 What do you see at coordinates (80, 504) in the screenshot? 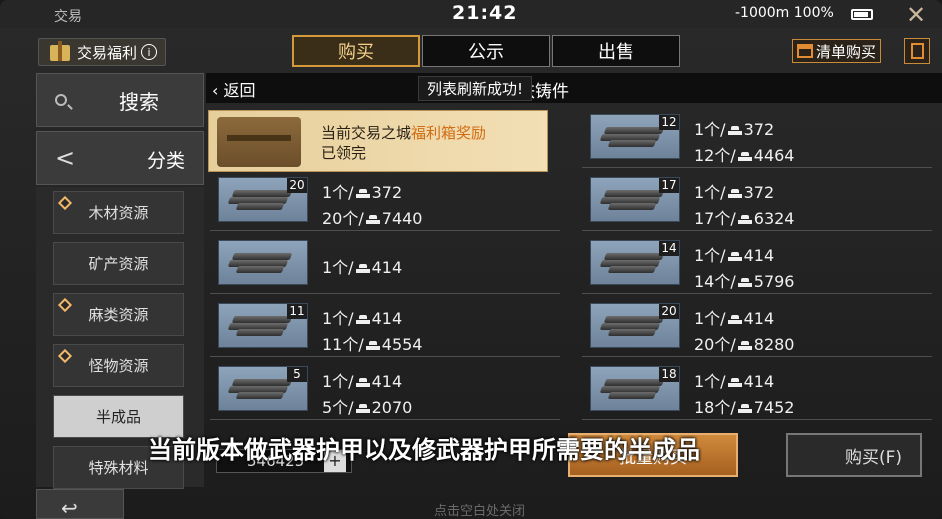
I see `return-button: ↩` at bounding box center [80, 504].